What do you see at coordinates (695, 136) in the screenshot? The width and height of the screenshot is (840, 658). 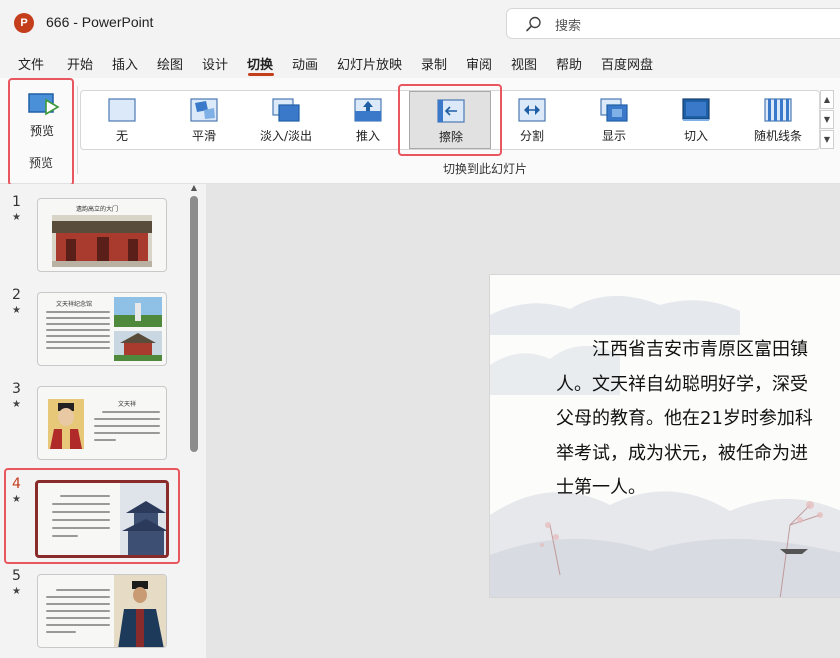 I see `effect-label: 切入` at bounding box center [695, 136].